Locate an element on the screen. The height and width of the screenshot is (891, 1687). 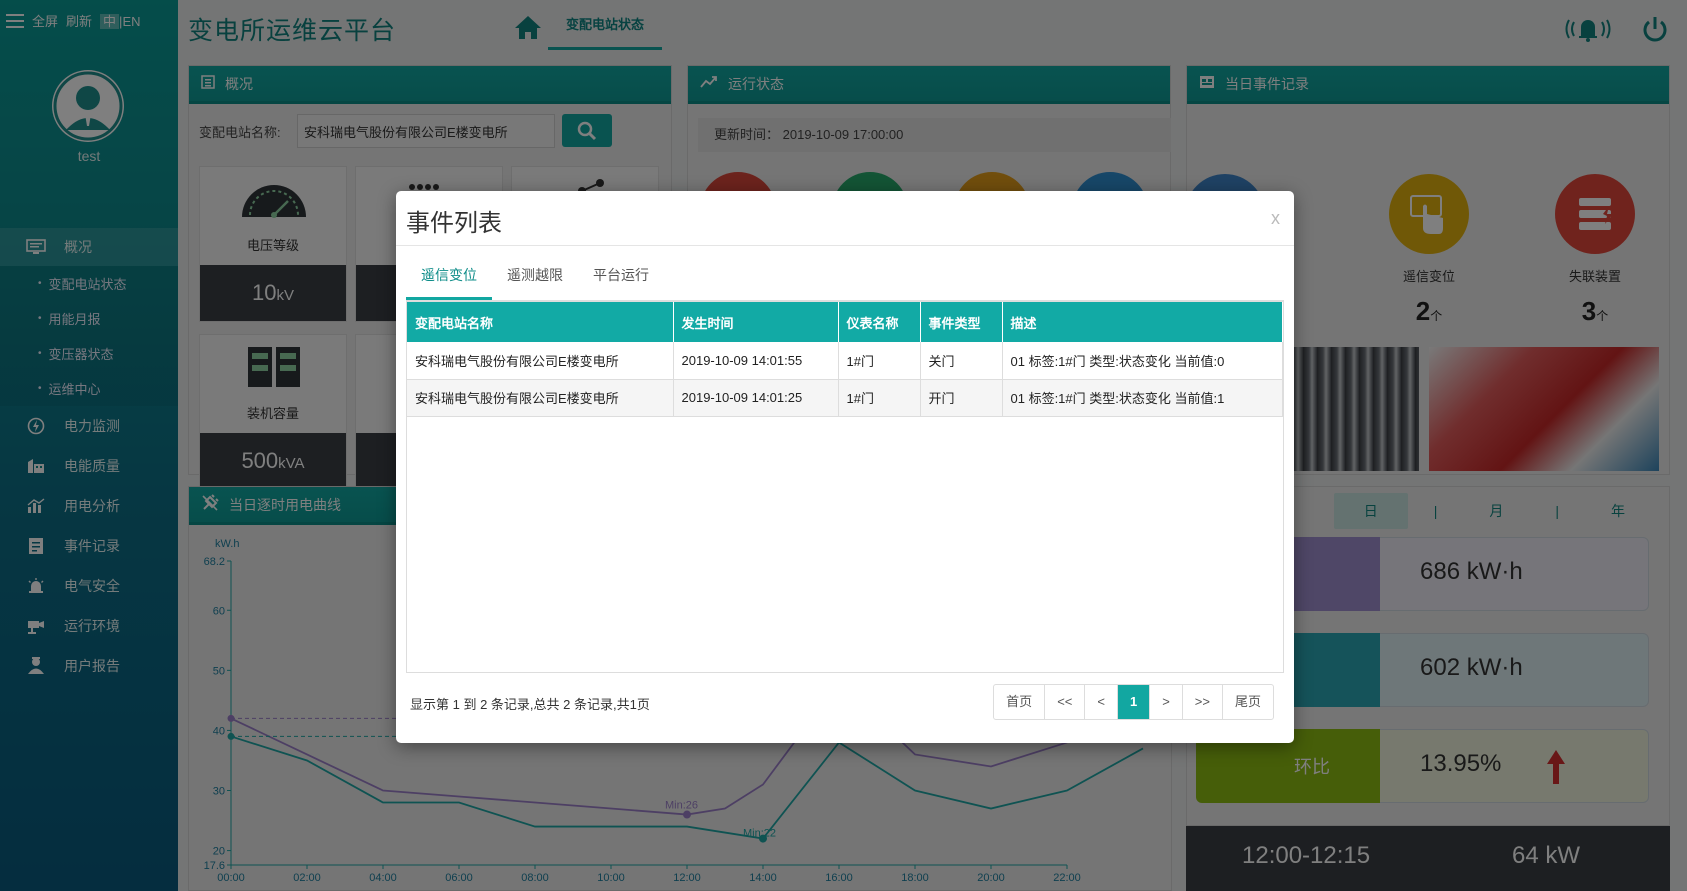
modal-tabs: 遥信变位 遥测越限 平台运行 is located at coordinates (845, 277).